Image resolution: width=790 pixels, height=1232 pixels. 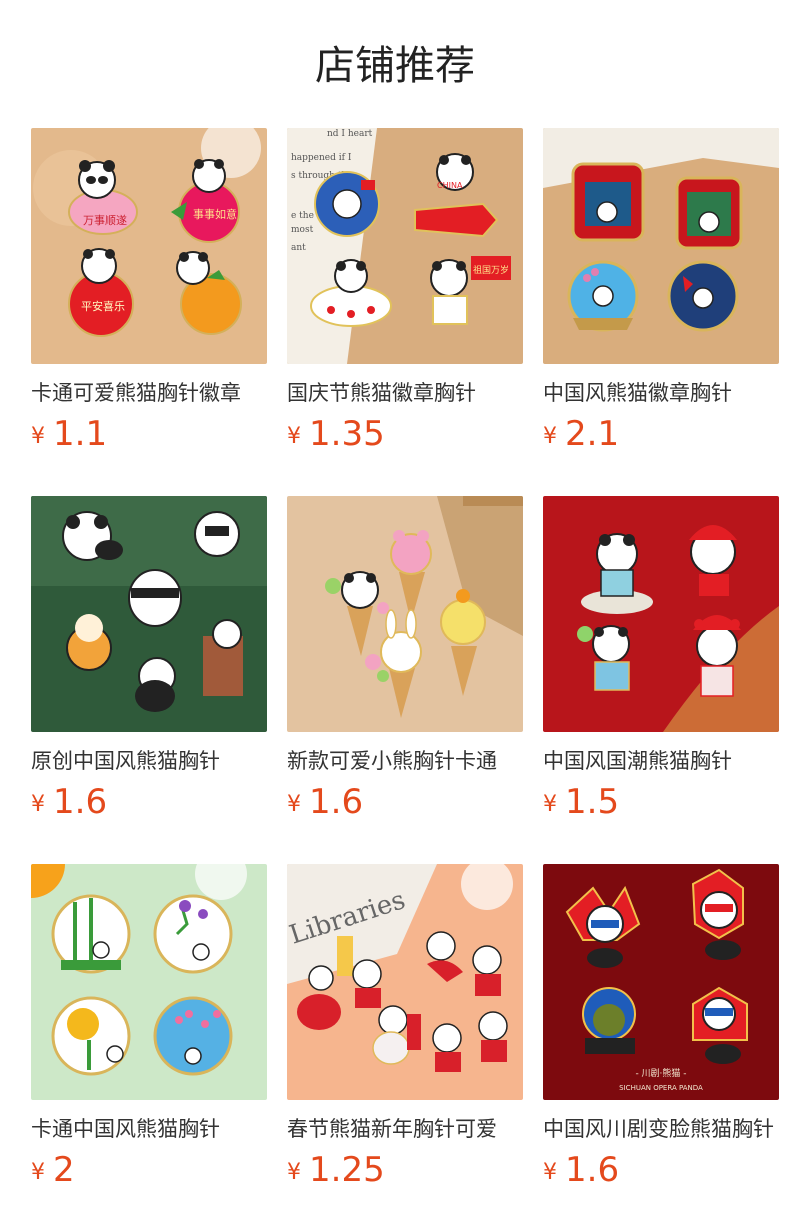 I want to click on pin-text-1: 万事顺遂, so click(x=105, y=220).